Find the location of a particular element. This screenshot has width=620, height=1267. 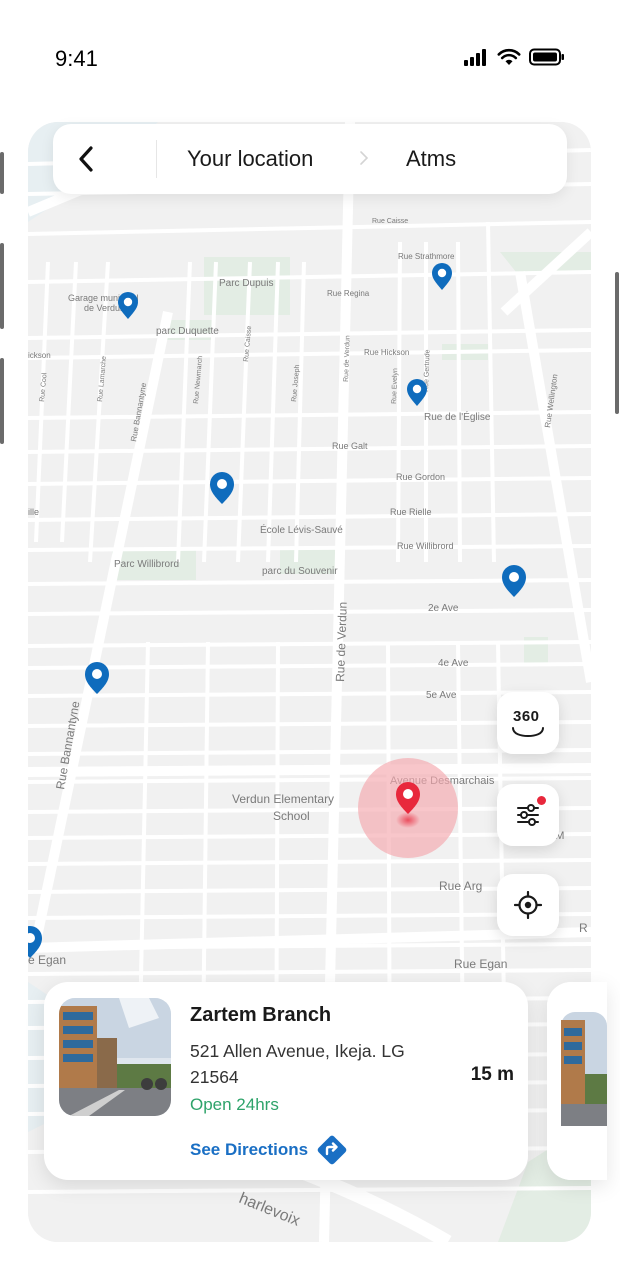

signal-icon is located at coordinates (475, 57).